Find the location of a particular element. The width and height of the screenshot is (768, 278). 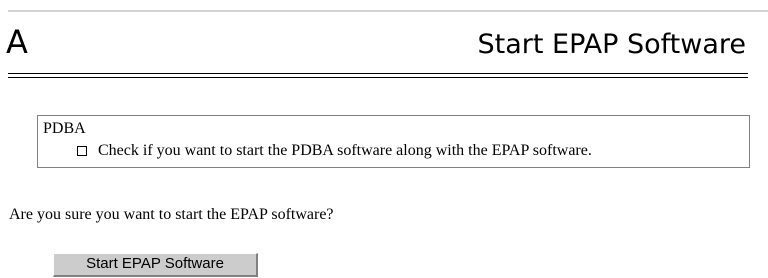

header-divider is located at coordinates (378, 75).